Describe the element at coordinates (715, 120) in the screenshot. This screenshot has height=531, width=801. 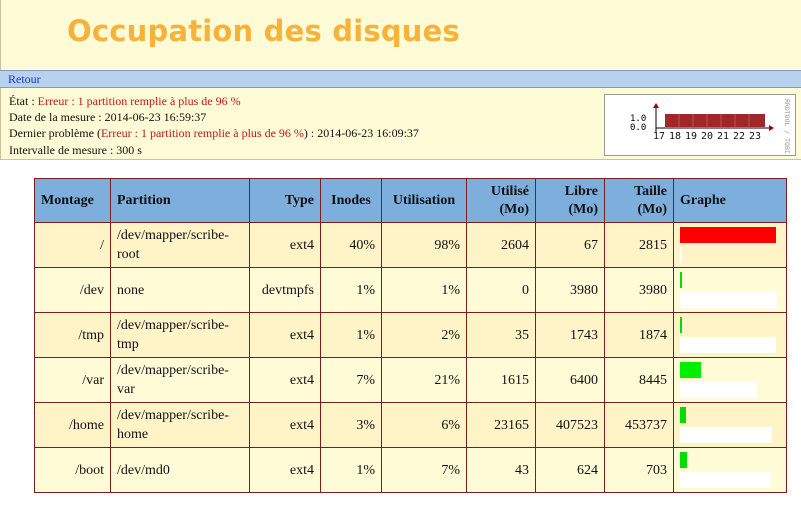
I see `spark-area` at that location.